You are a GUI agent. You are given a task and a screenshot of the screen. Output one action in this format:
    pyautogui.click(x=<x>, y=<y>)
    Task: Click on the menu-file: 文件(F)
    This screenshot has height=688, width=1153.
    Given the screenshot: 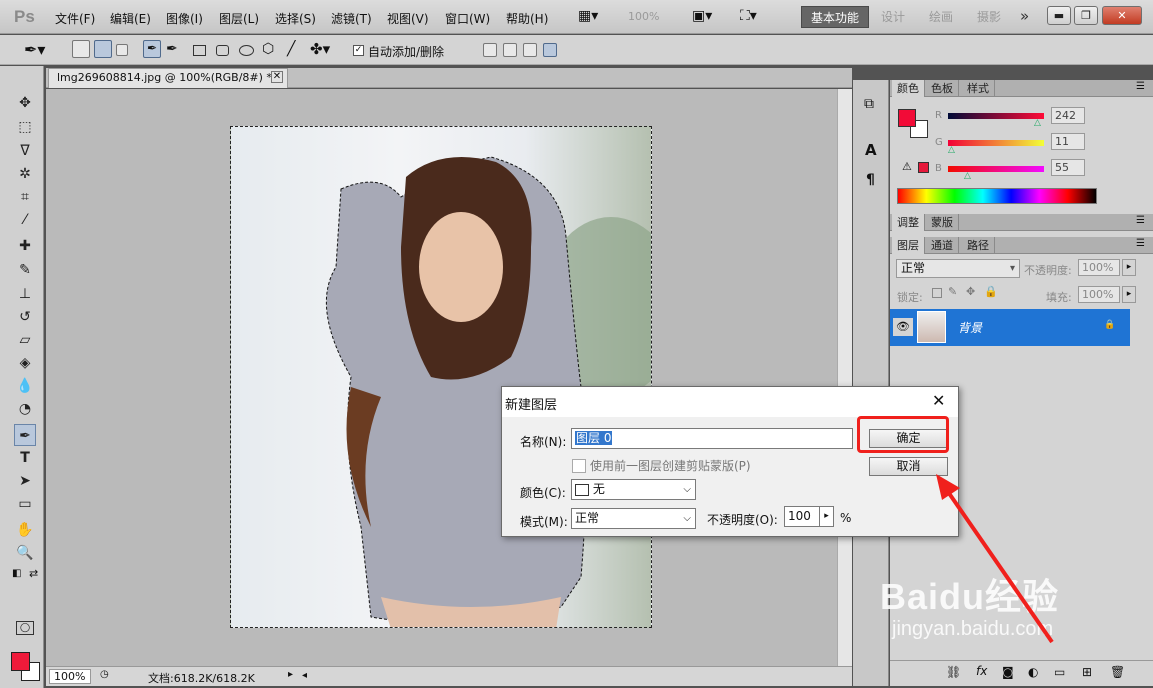 What is the action you would take?
    pyautogui.click(x=75, y=18)
    